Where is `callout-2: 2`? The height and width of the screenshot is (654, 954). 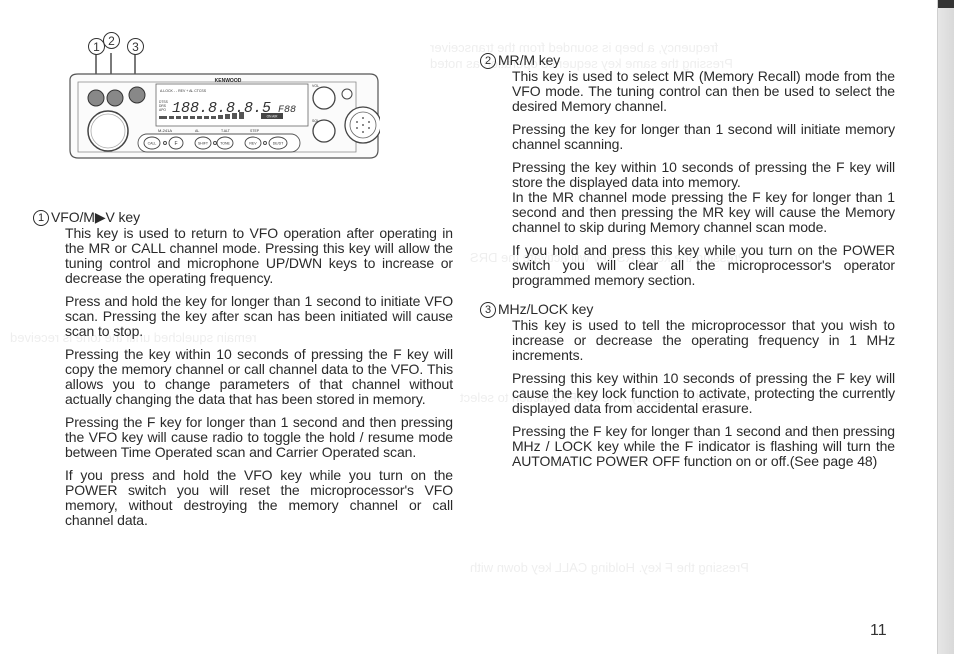
callout-2: 2 is located at coordinates (111, 40).